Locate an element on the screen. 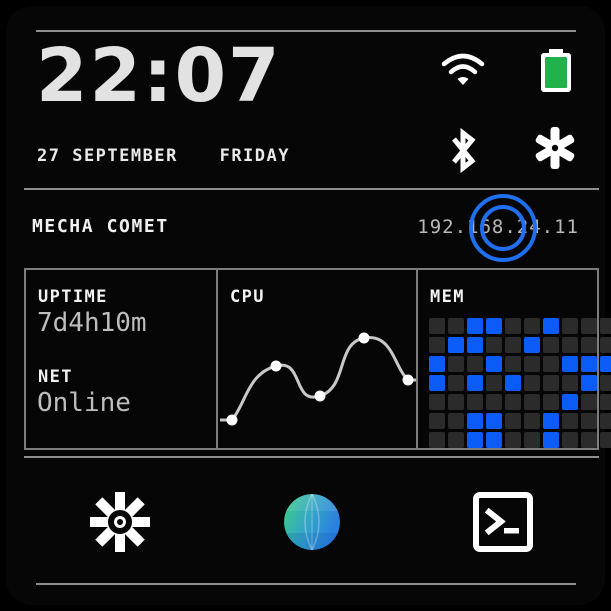 The width and height of the screenshot is (611, 611). wifi-icon is located at coordinates (463, 72).